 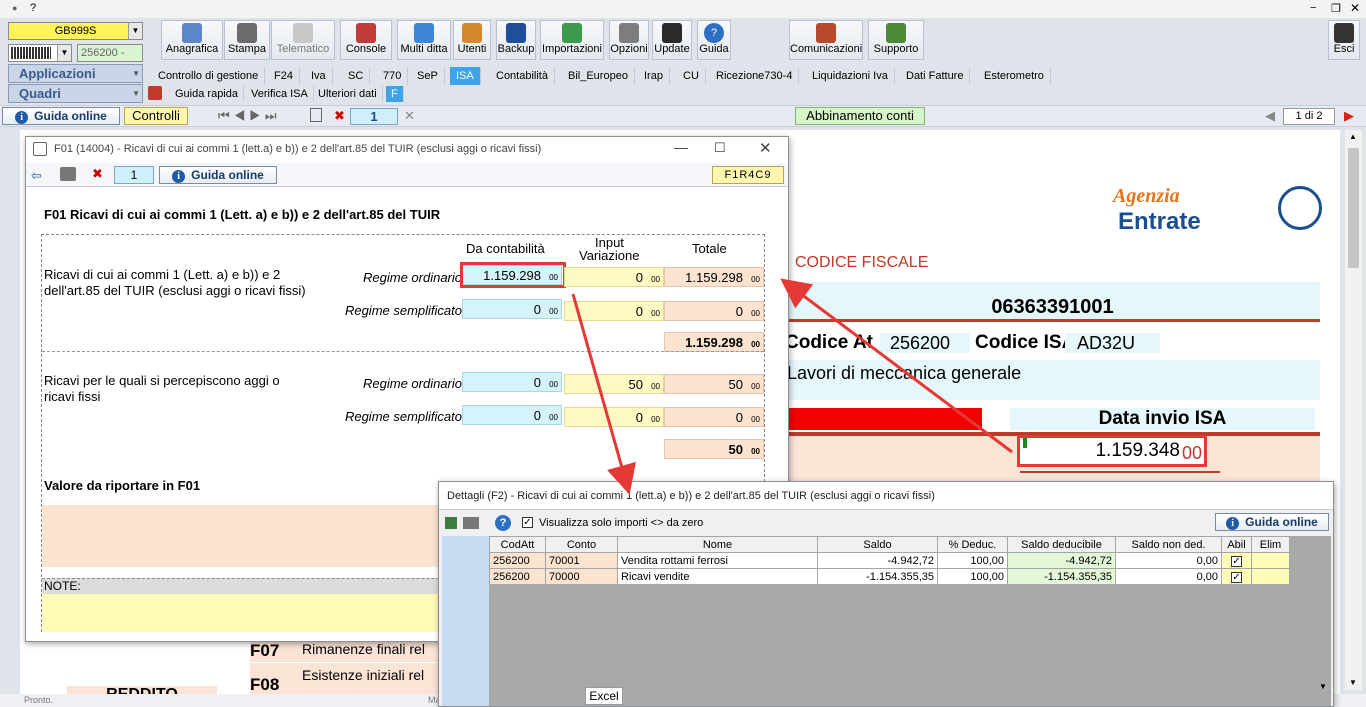 I want to click on guida-online-button: i Guida online, so click(x=61, y=116).